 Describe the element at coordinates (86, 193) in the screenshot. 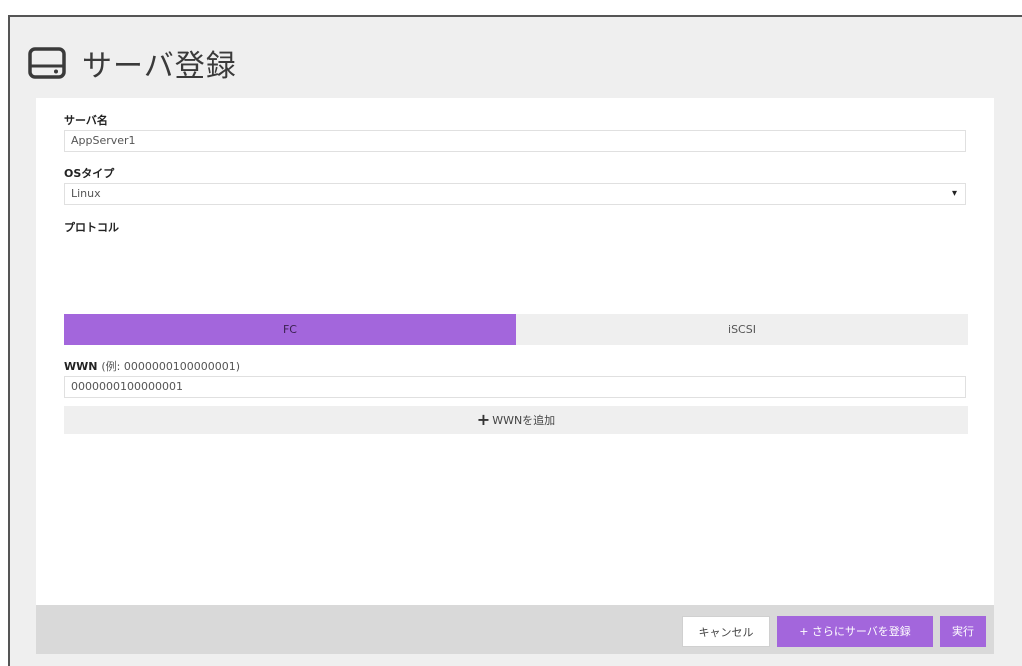

I see `os-type-value: Linux` at that location.